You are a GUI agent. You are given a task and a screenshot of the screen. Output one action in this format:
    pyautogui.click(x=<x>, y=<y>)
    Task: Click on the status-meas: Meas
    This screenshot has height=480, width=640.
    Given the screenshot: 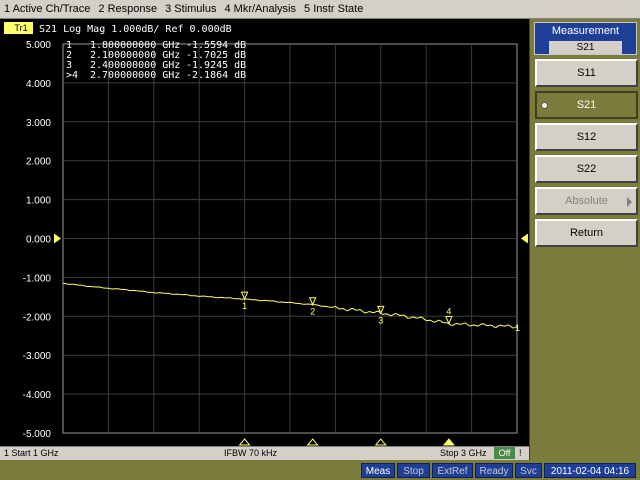 What is the action you would take?
    pyautogui.click(x=378, y=470)
    